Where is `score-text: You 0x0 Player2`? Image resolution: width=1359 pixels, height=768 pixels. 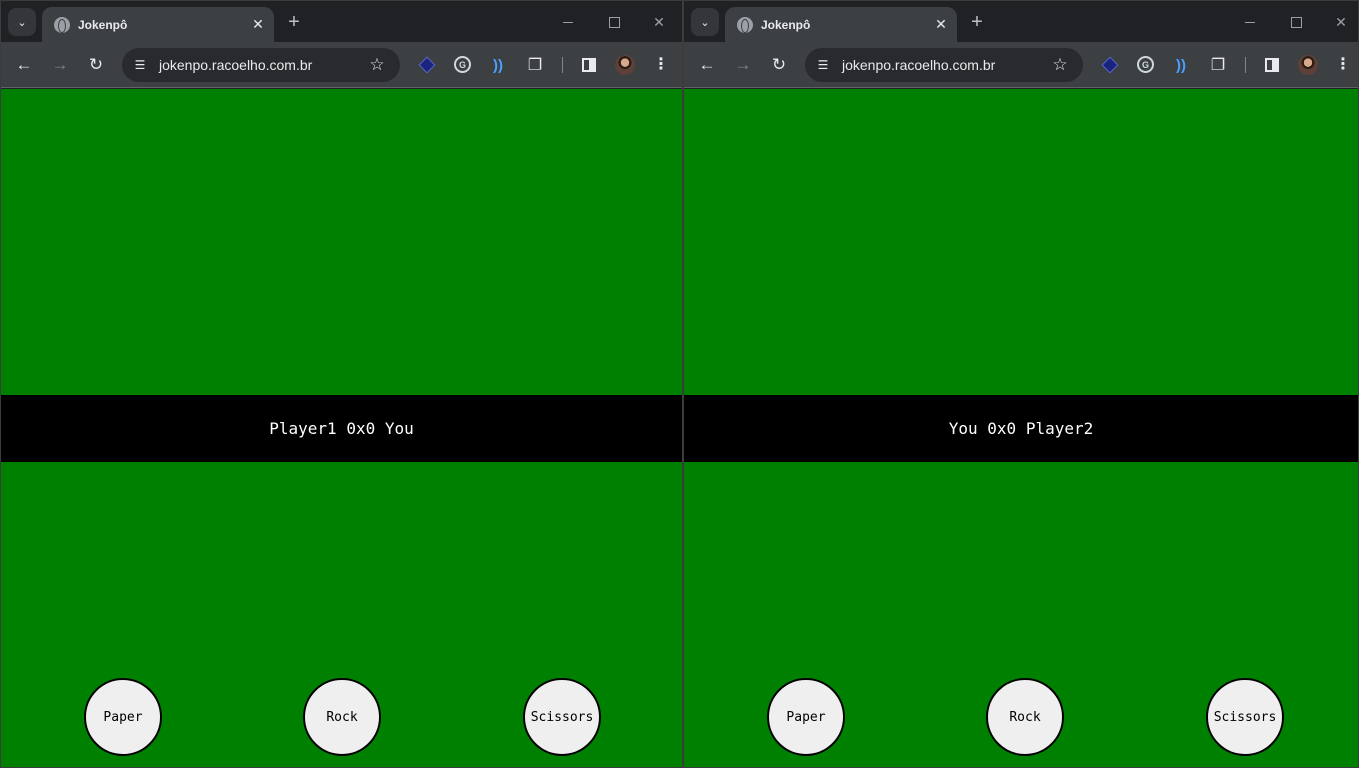
score-text: You 0x0 Player2 is located at coordinates (1021, 428).